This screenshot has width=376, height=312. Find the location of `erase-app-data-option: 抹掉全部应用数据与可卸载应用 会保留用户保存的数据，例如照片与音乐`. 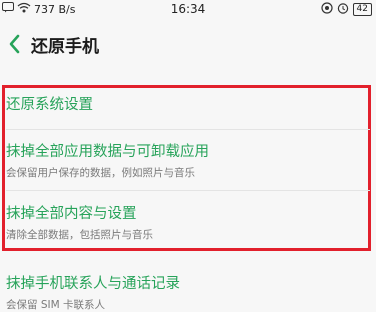

erase-app-data-option: 抹掉全部应用数据与可卸载应用 会保留用户保存的数据，例如照片与音乐 is located at coordinates (188, 160).